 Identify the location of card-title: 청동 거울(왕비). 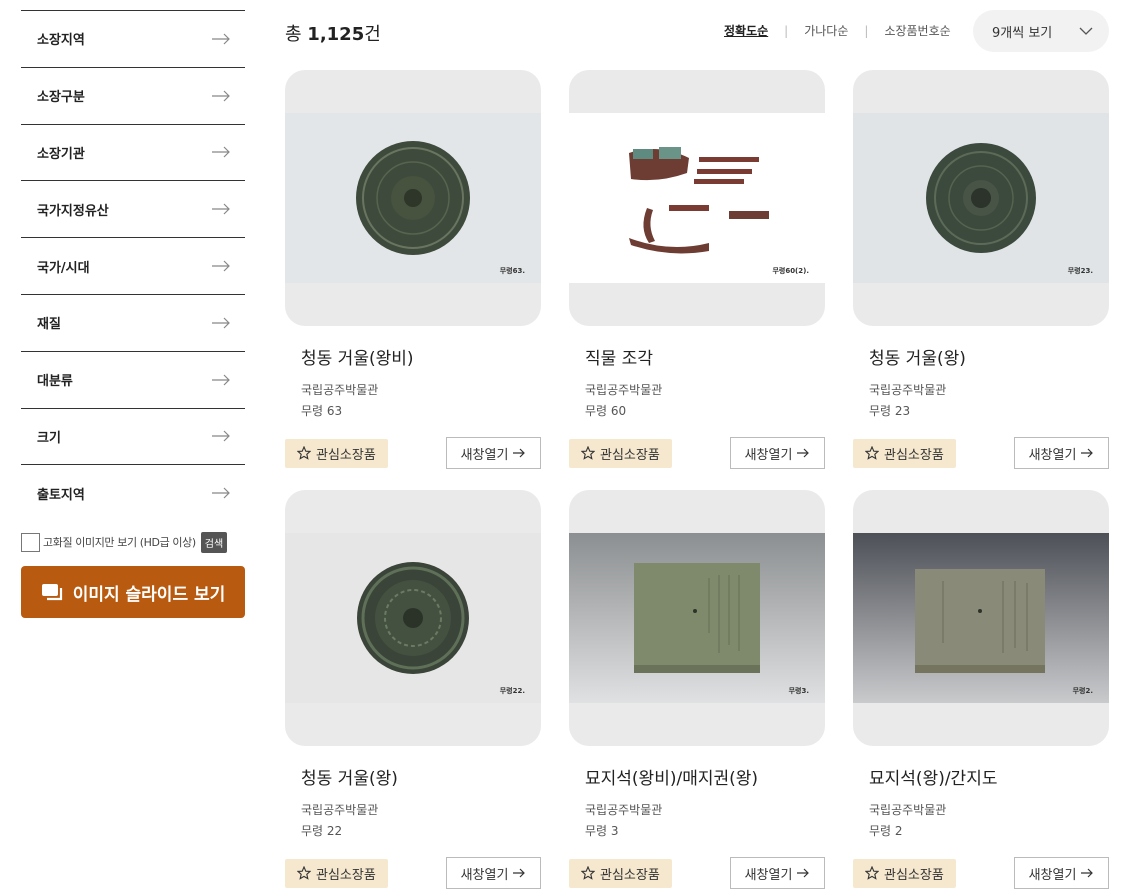
(413, 356).